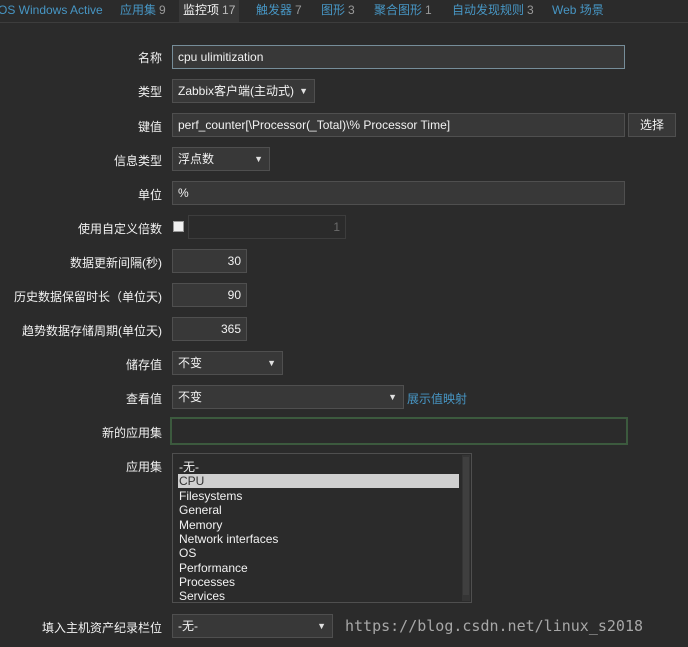 The image size is (688, 647). Describe the element at coordinates (318, 467) in the screenshot. I see `list-item: -无-` at that location.